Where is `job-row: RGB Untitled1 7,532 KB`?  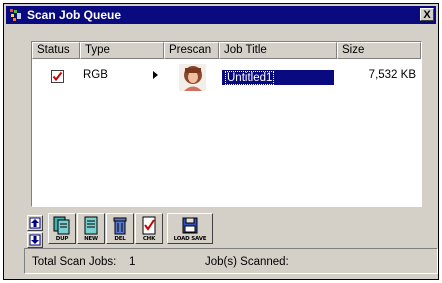 job-row: RGB Untitled1 7,532 KB is located at coordinates (226, 76).